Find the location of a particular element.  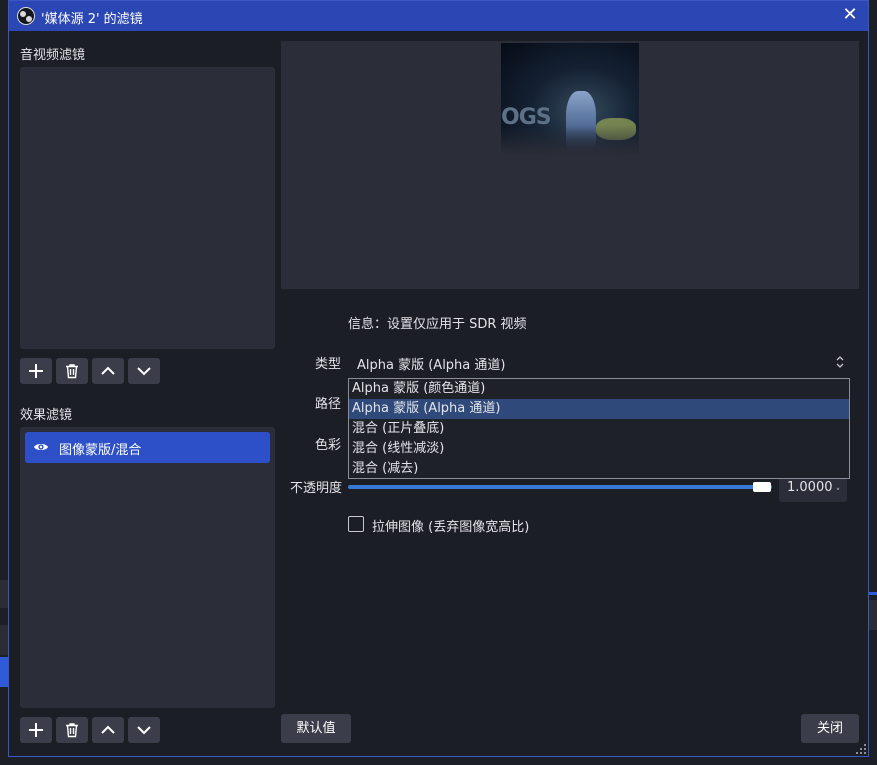

close-icon: ✕ is located at coordinates (850, 15).